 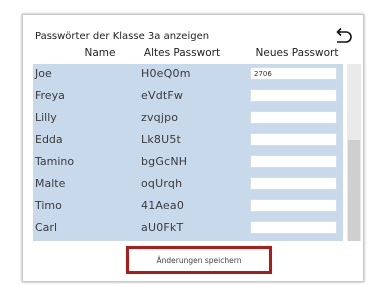 I want to click on old-password: zvqjpo, so click(x=160, y=117).